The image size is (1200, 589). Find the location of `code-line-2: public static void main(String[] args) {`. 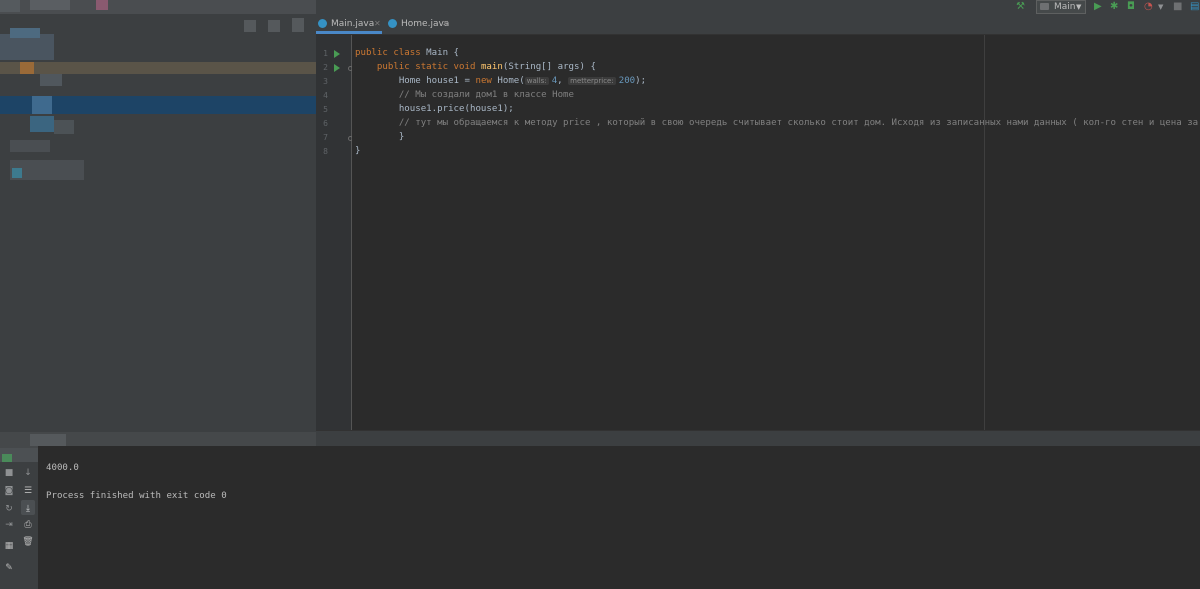

code-line-2: public static void main(String[] args) { is located at coordinates (486, 67).